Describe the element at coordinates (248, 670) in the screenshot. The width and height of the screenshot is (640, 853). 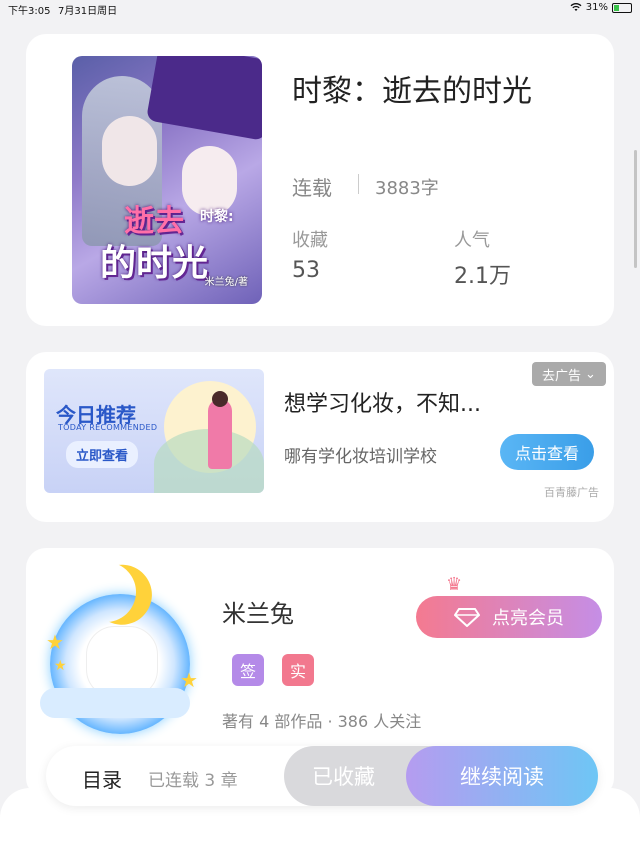
I see `signed-badge: 签` at that location.